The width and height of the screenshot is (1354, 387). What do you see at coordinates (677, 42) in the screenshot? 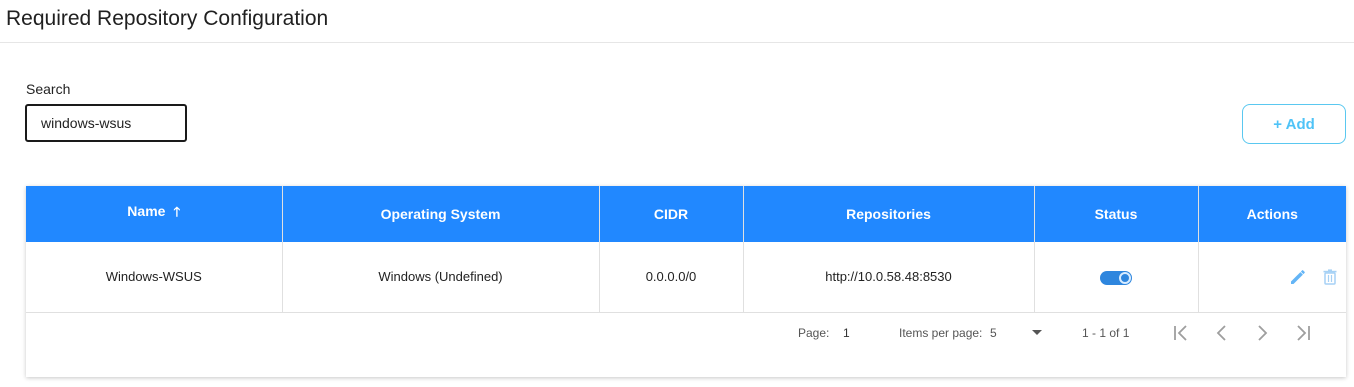
I see `title-divider` at bounding box center [677, 42].